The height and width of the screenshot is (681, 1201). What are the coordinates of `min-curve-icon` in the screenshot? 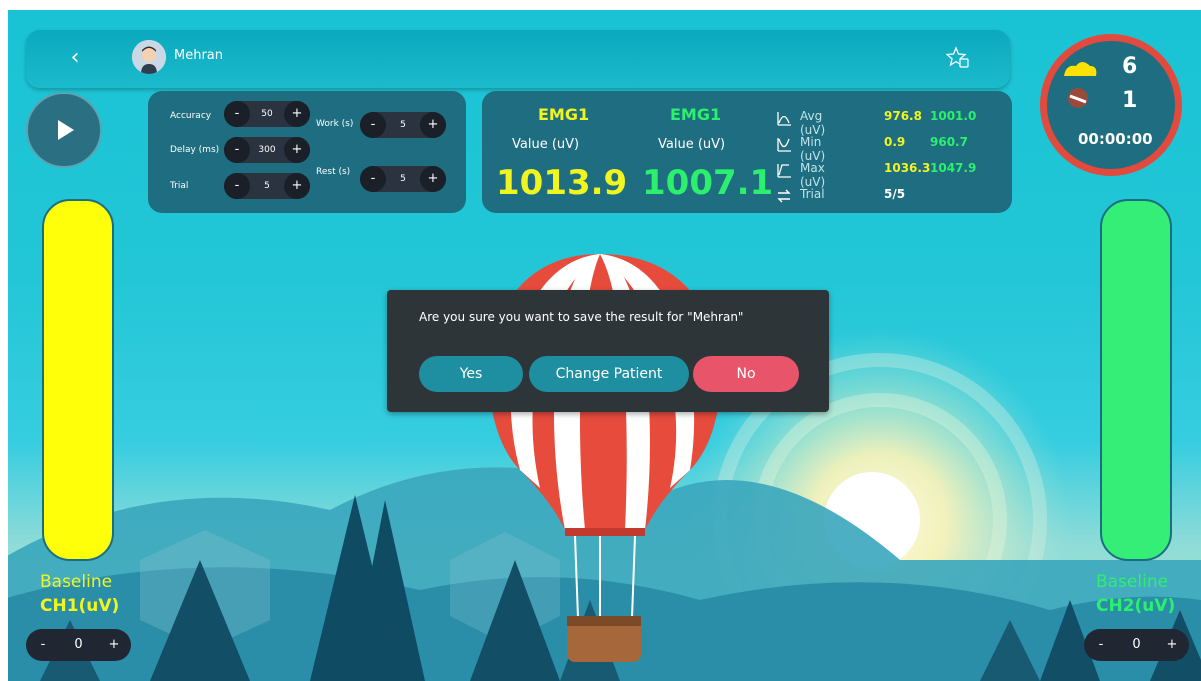 It's located at (784, 145).